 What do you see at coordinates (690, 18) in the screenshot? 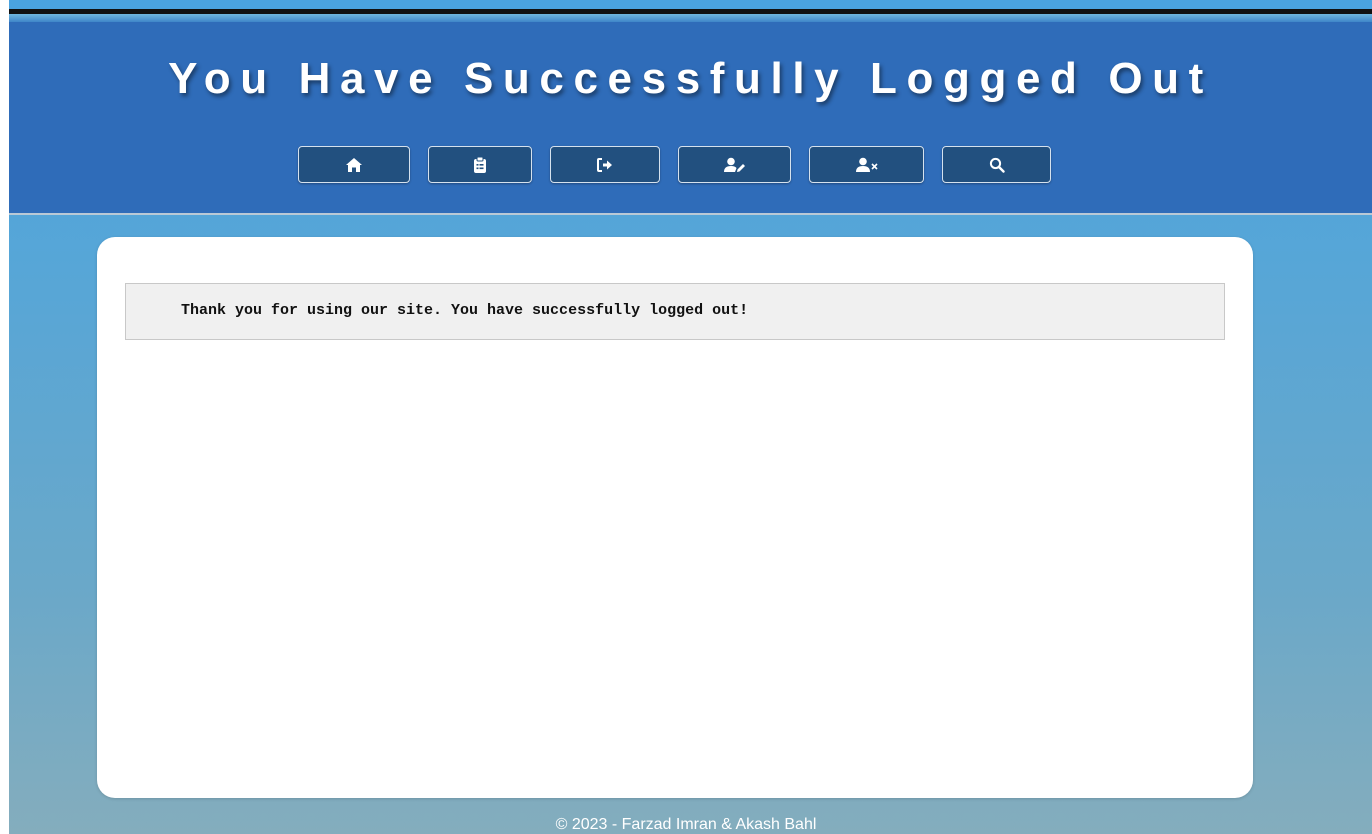
I see `top-accent-strip` at bounding box center [690, 18].